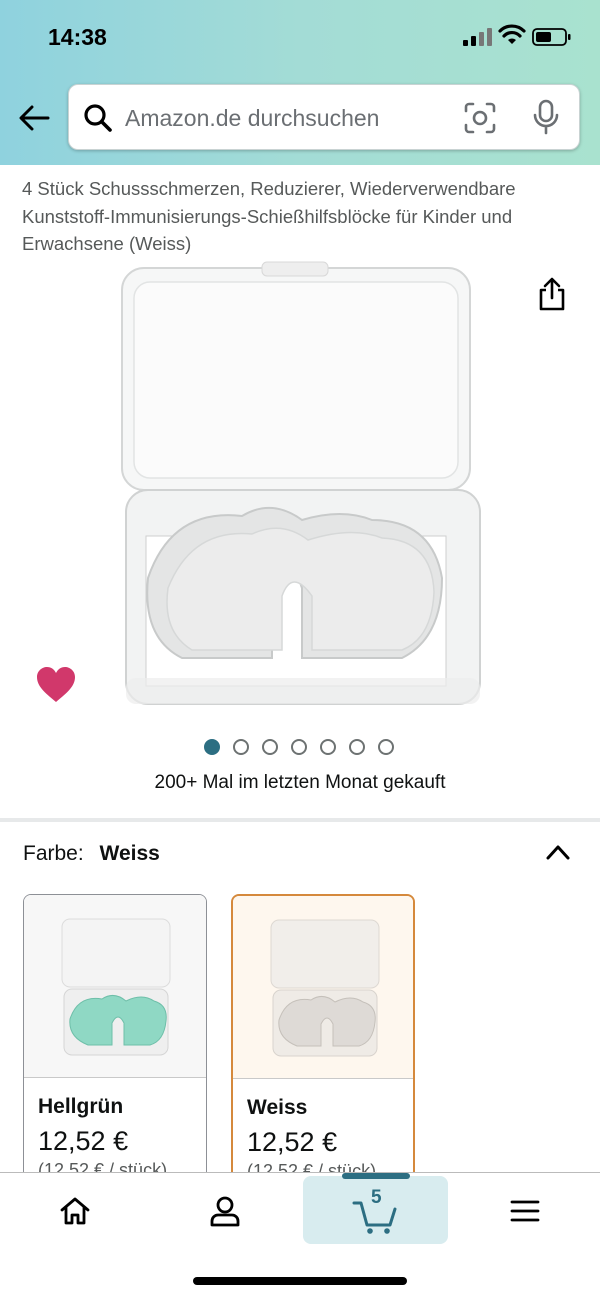 The height and width of the screenshot is (1297, 600). I want to click on share-icon, so click(552, 294).